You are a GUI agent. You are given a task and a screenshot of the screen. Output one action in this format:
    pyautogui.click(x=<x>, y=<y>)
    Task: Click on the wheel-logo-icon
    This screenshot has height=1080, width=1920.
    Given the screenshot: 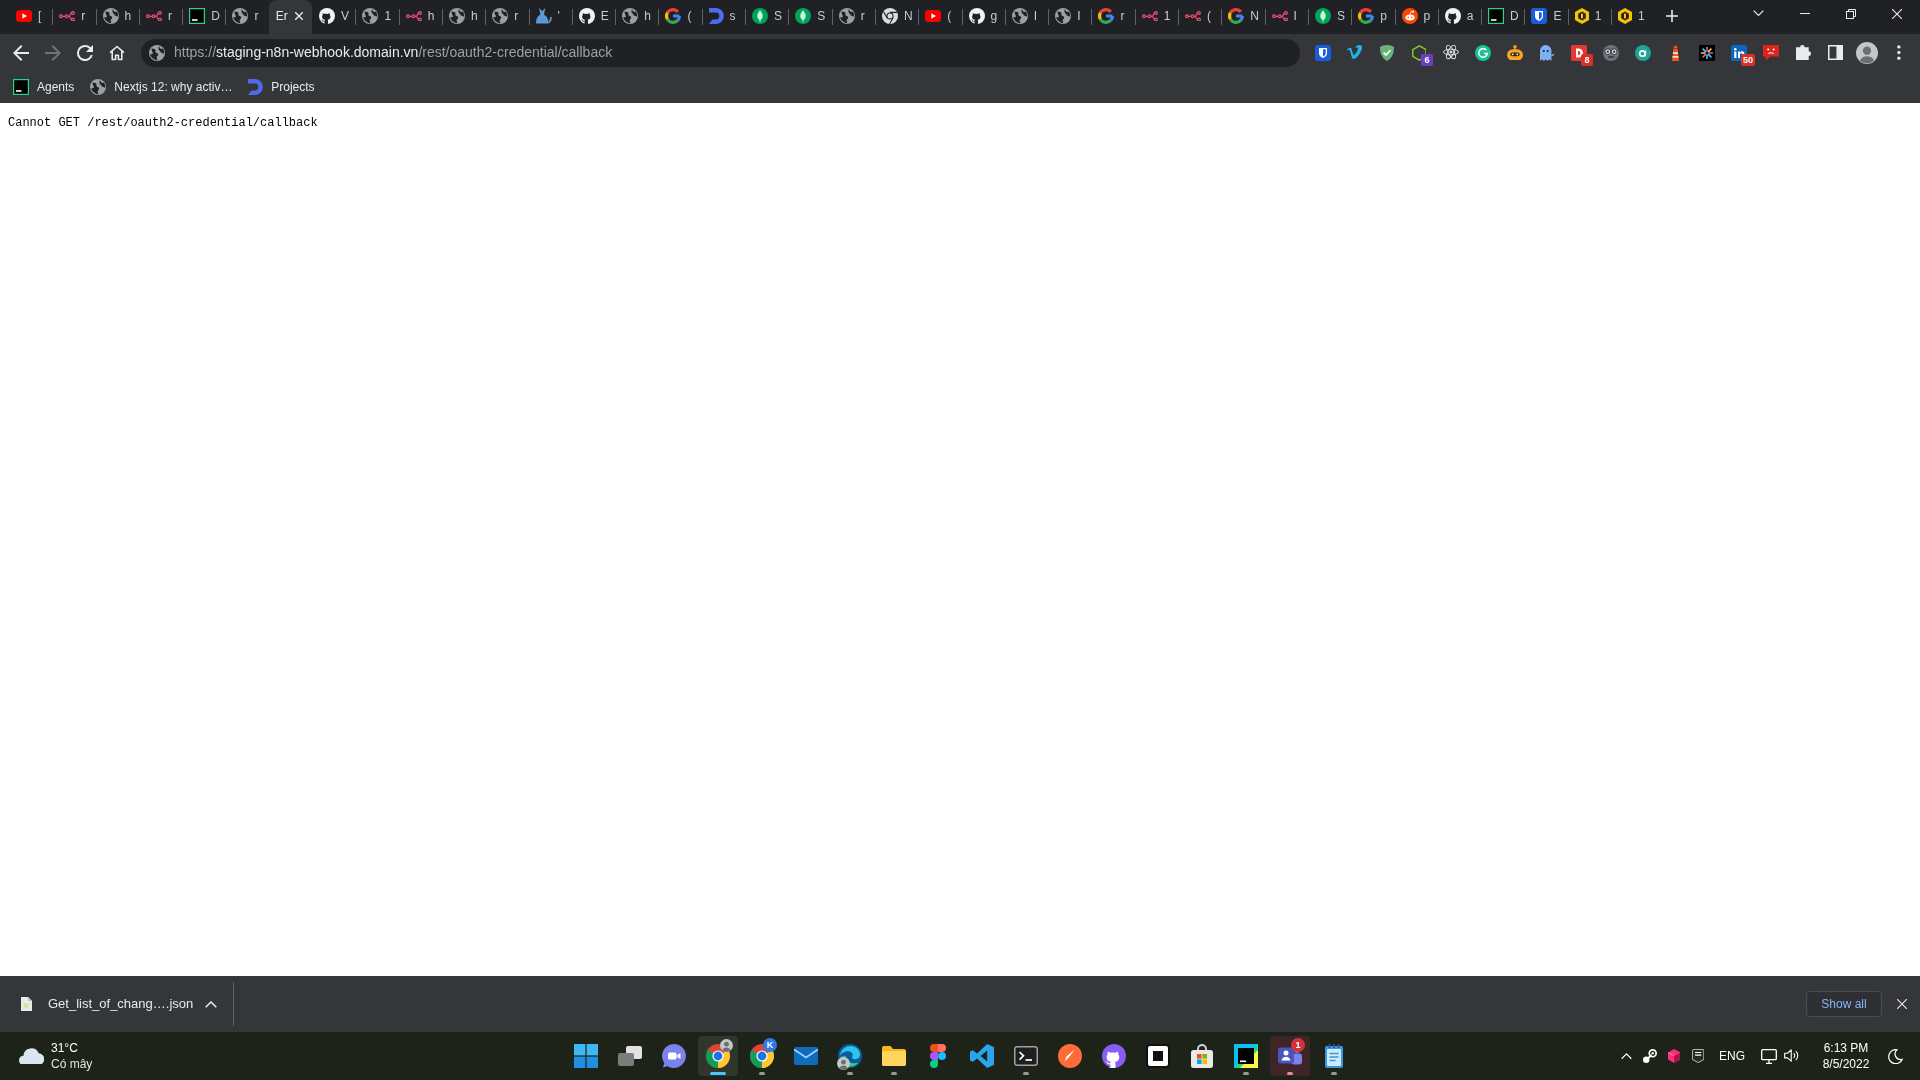 What is the action you would take?
    pyautogui.click(x=1650, y=1056)
    